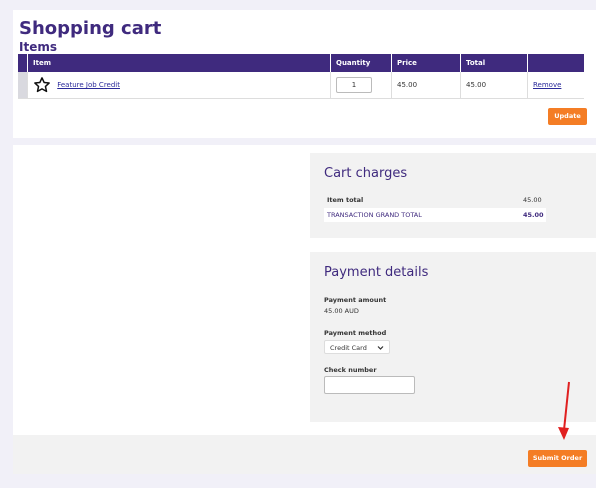  I want to click on arrow-shaft, so click(566, 406).